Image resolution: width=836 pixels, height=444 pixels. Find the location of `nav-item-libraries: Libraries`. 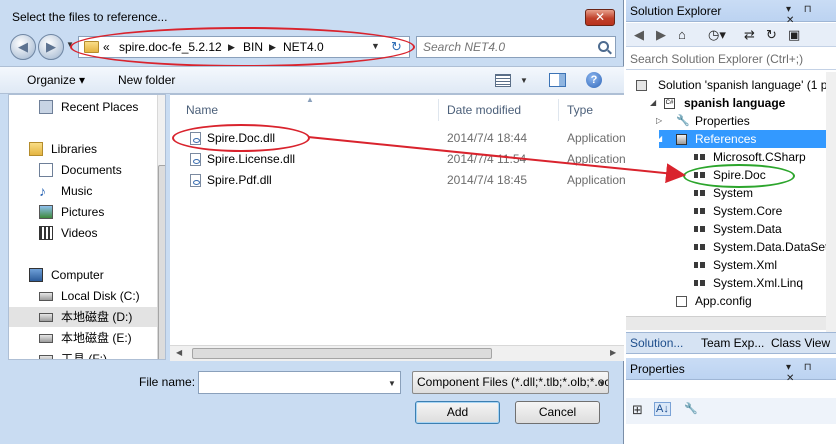

nav-item-libraries: Libraries is located at coordinates (79, 149).